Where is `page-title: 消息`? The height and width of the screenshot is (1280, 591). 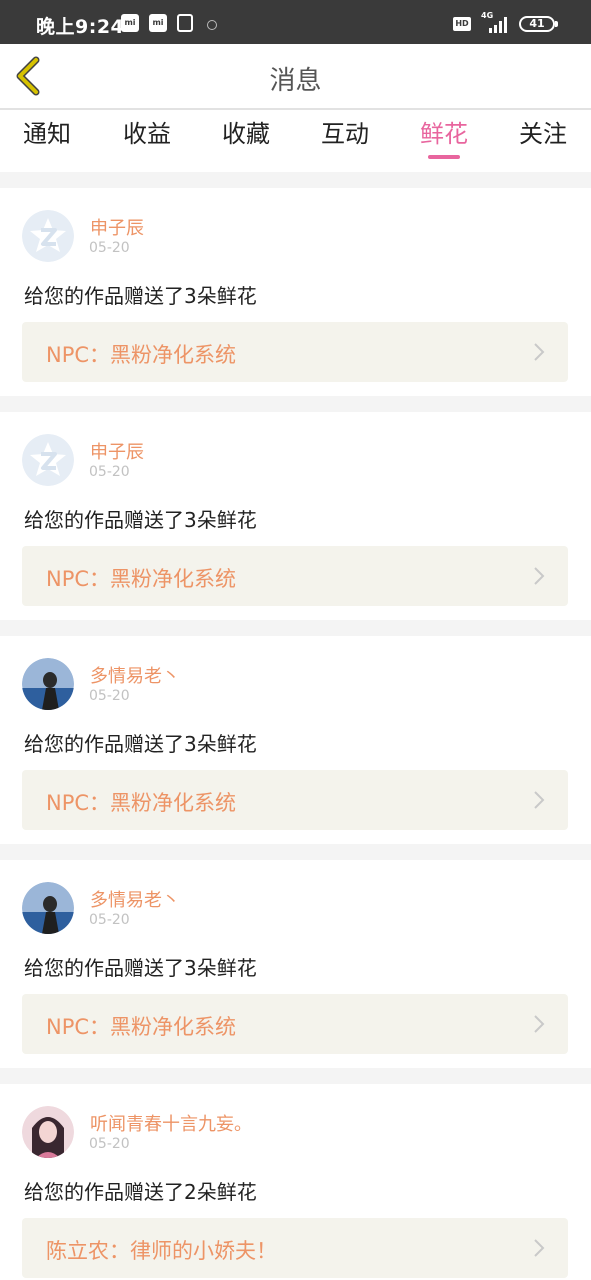 page-title: 消息 is located at coordinates (295, 81).